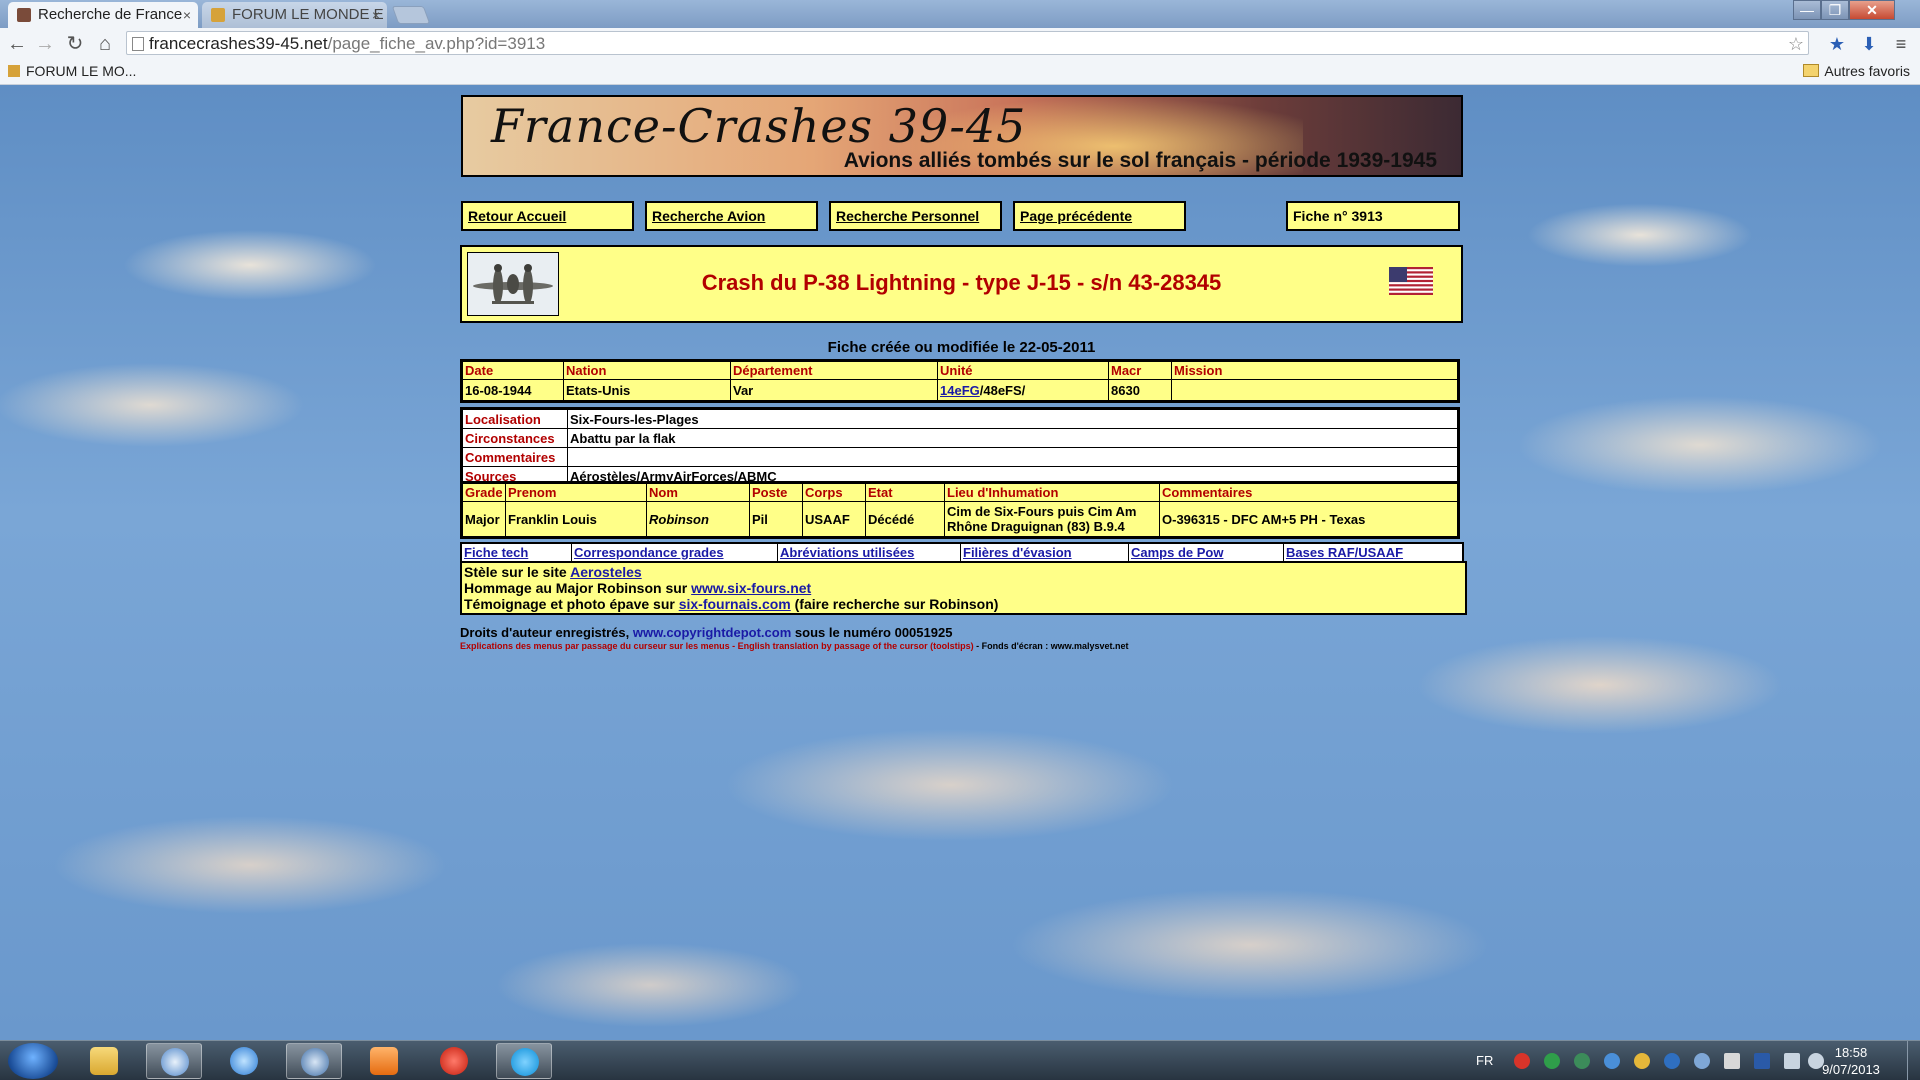 Image resolution: width=1920 pixels, height=1080 pixels. Describe the element at coordinates (698, 519) in the screenshot. I see `crew-nom: Robinson` at that location.